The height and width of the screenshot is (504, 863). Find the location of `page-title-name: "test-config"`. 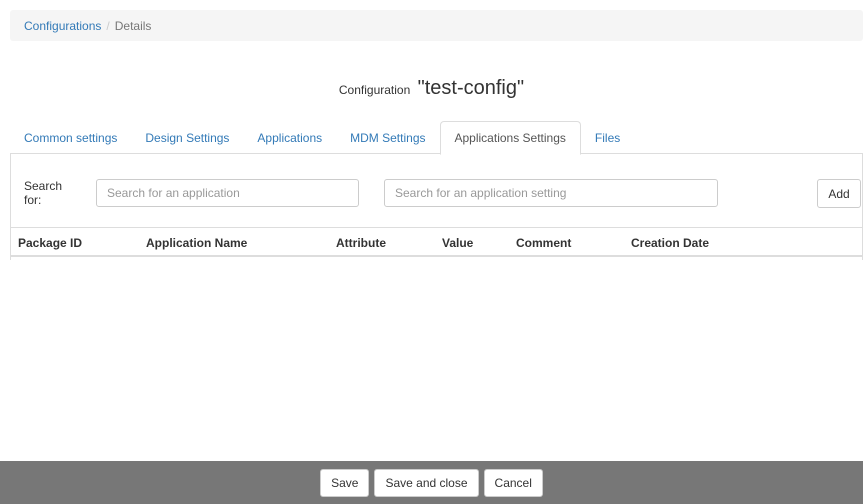

page-title-name: "test-config" is located at coordinates (471, 88).